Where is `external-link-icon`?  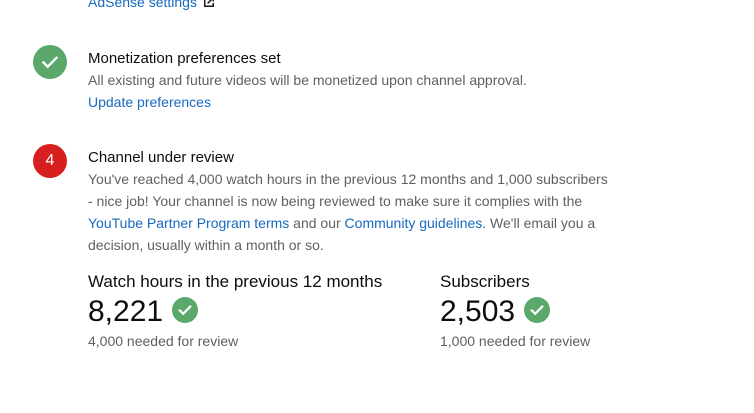 external-link-icon is located at coordinates (208, 3).